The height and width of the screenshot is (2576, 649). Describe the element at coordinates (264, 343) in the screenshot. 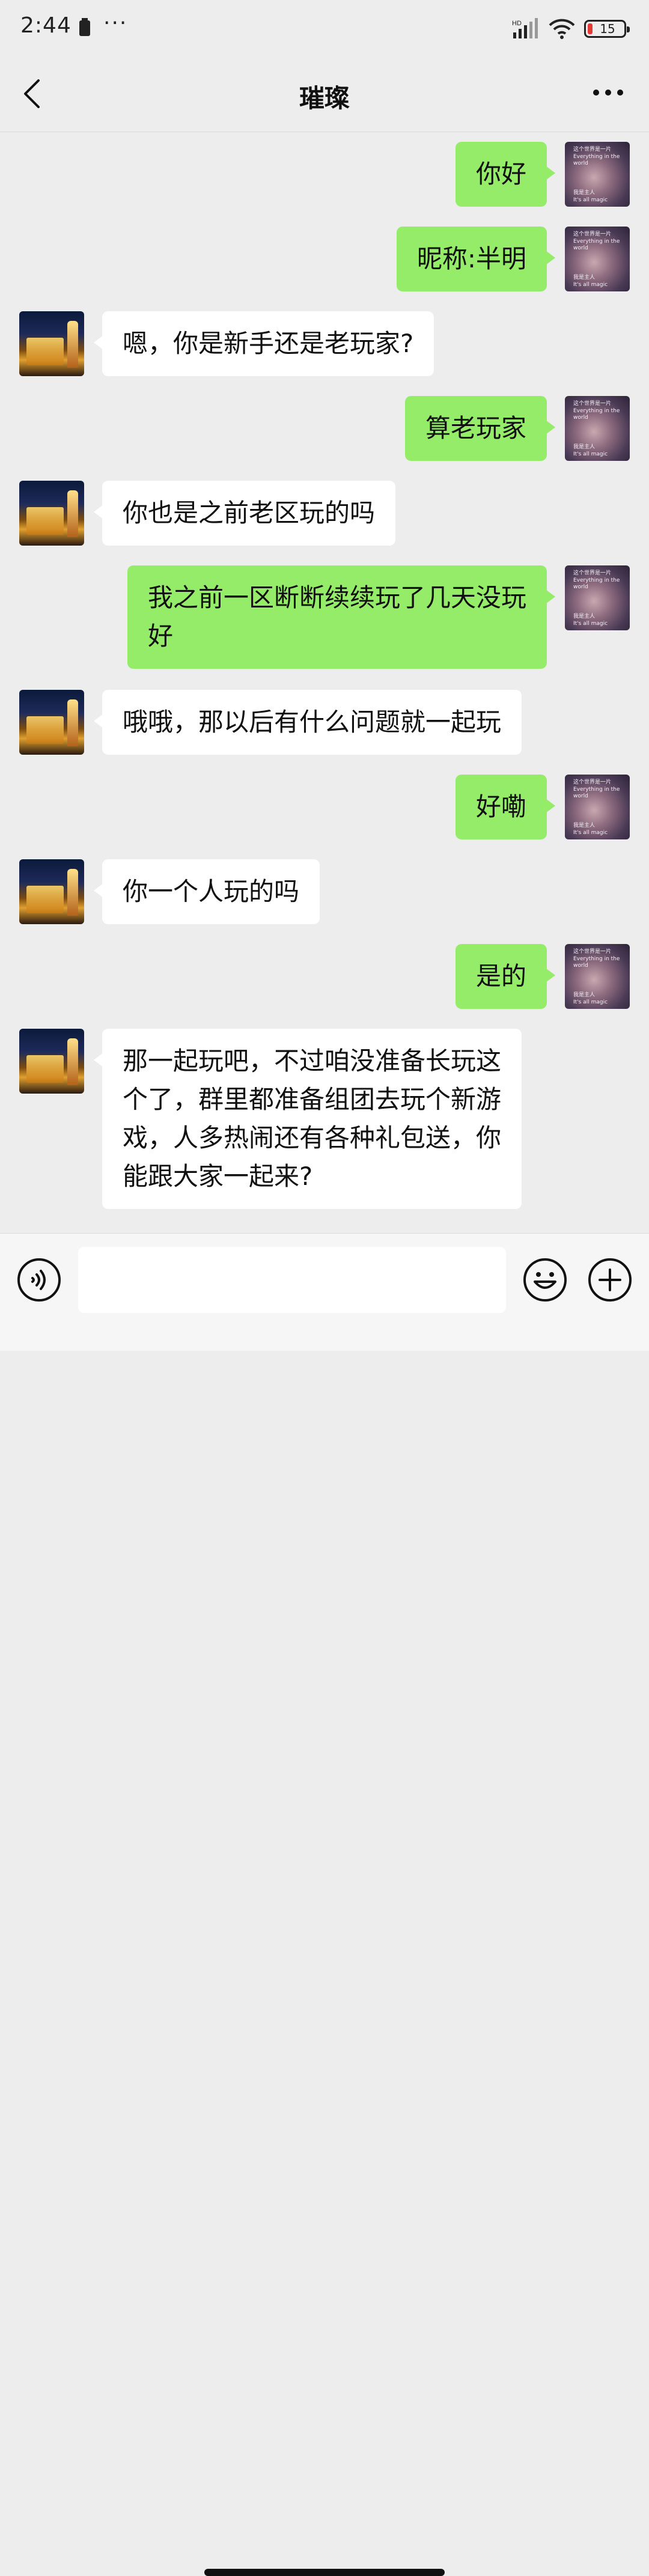

I see `incoming-message-bubble: 嗯，你是新手还是老玩家?` at that location.